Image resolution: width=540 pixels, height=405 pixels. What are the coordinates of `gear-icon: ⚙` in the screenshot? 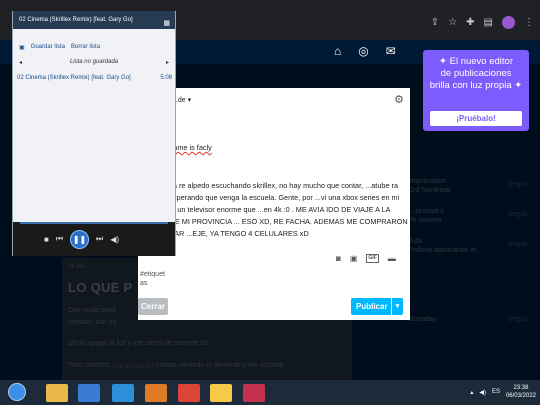 It's located at (399, 99).